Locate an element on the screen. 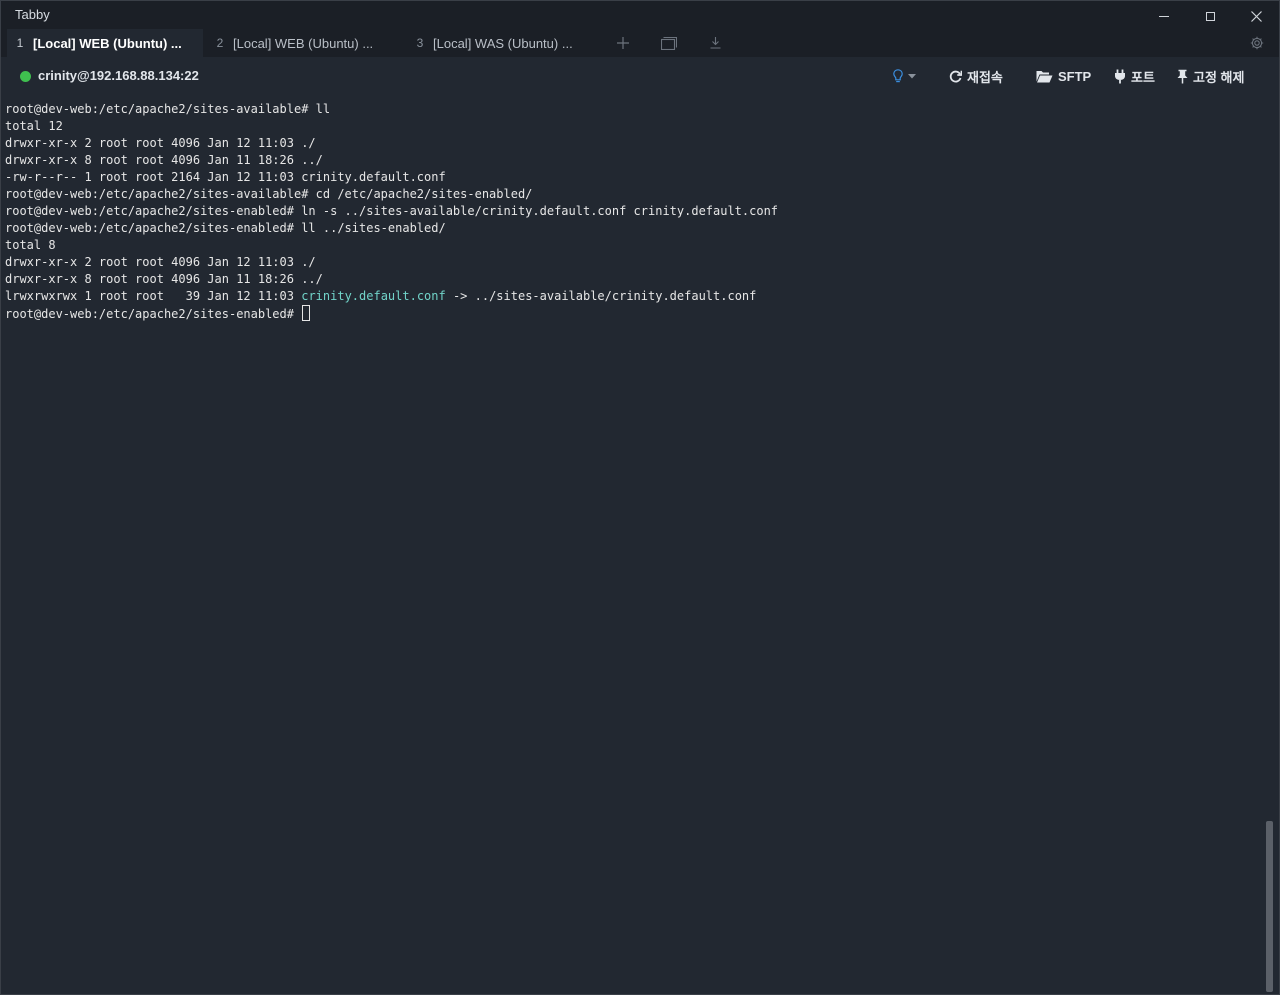 The image size is (1280, 995). download-button is located at coordinates (715, 43).